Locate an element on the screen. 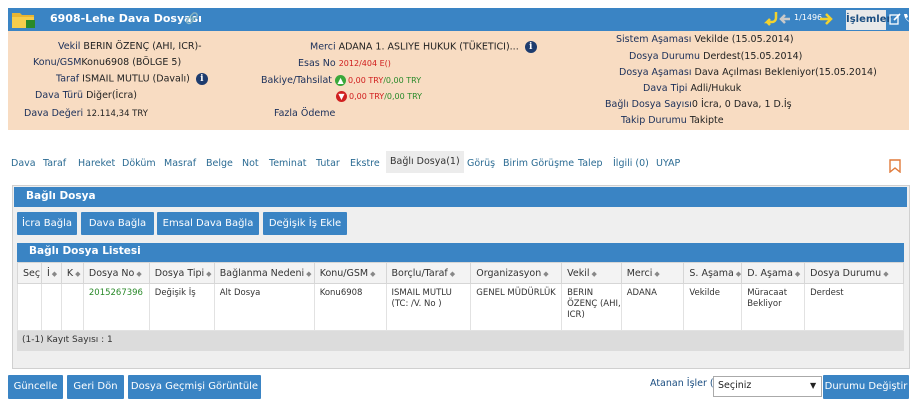 Image resolution: width=919 pixels, height=407 pixels. tab-ilgili: İlgili (0) is located at coordinates (631, 163).